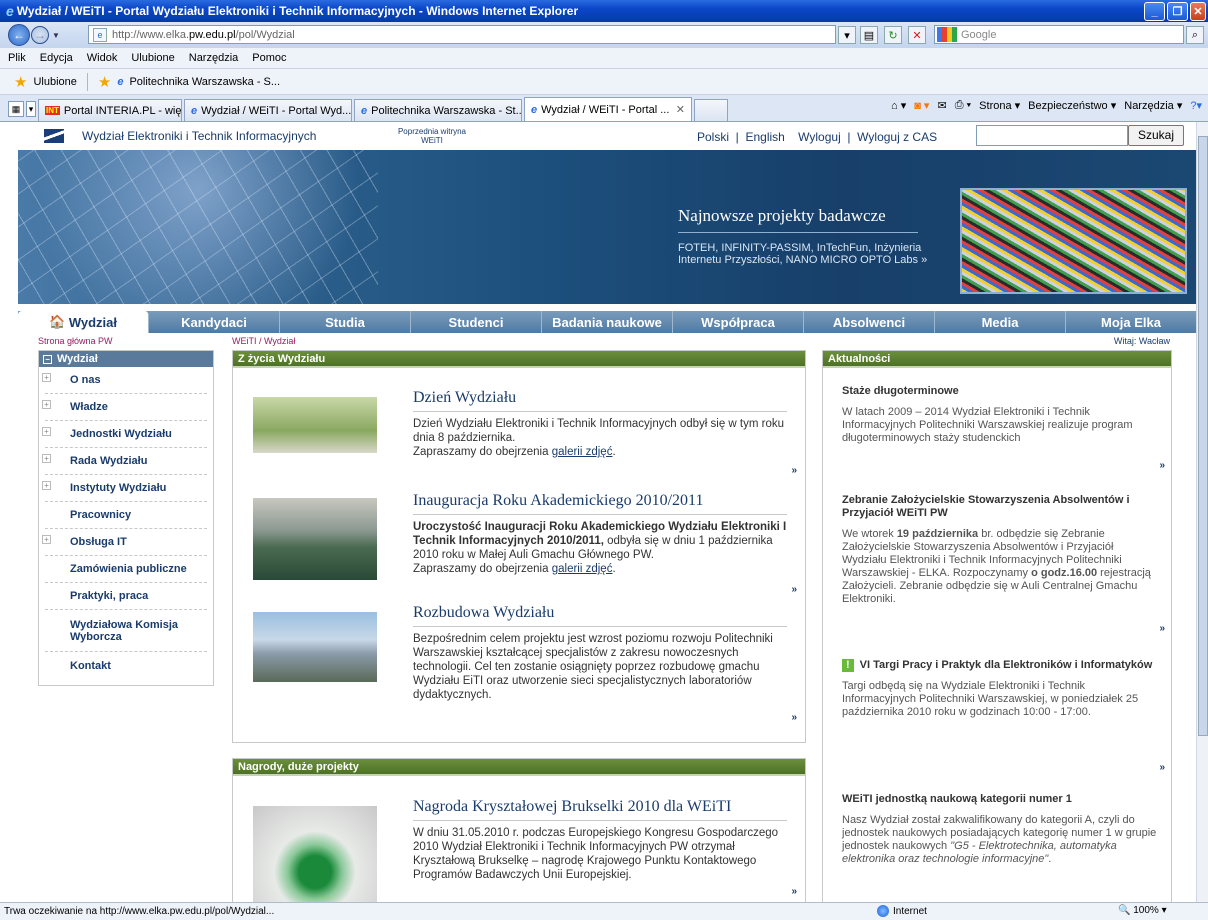 The width and height of the screenshot is (1208, 920). Describe the element at coordinates (600, 615) in the screenshot. I see `article-title: Rozbudowa Wydziału` at that location.